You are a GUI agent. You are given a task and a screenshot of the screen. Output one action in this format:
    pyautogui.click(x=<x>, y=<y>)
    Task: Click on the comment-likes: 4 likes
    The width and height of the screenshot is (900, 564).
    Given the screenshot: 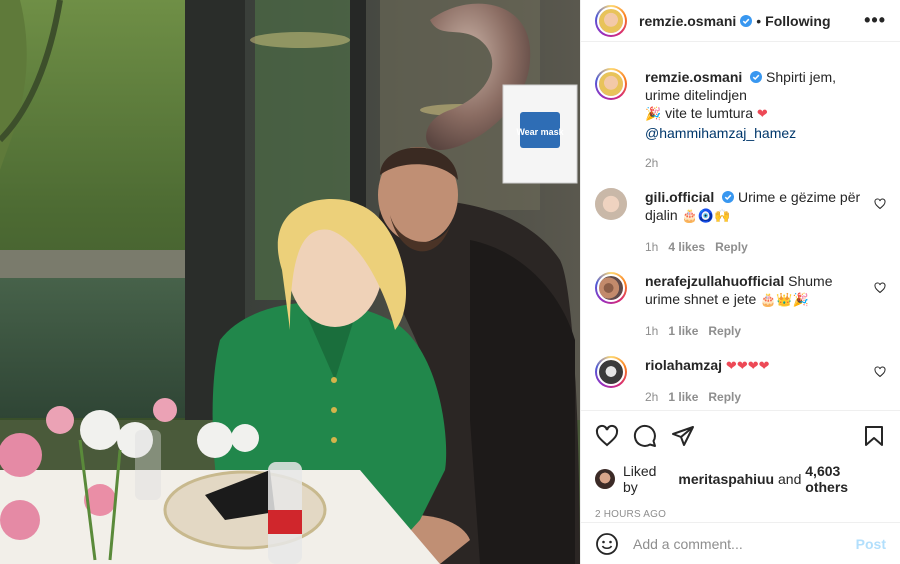 What is the action you would take?
    pyautogui.click(x=686, y=247)
    